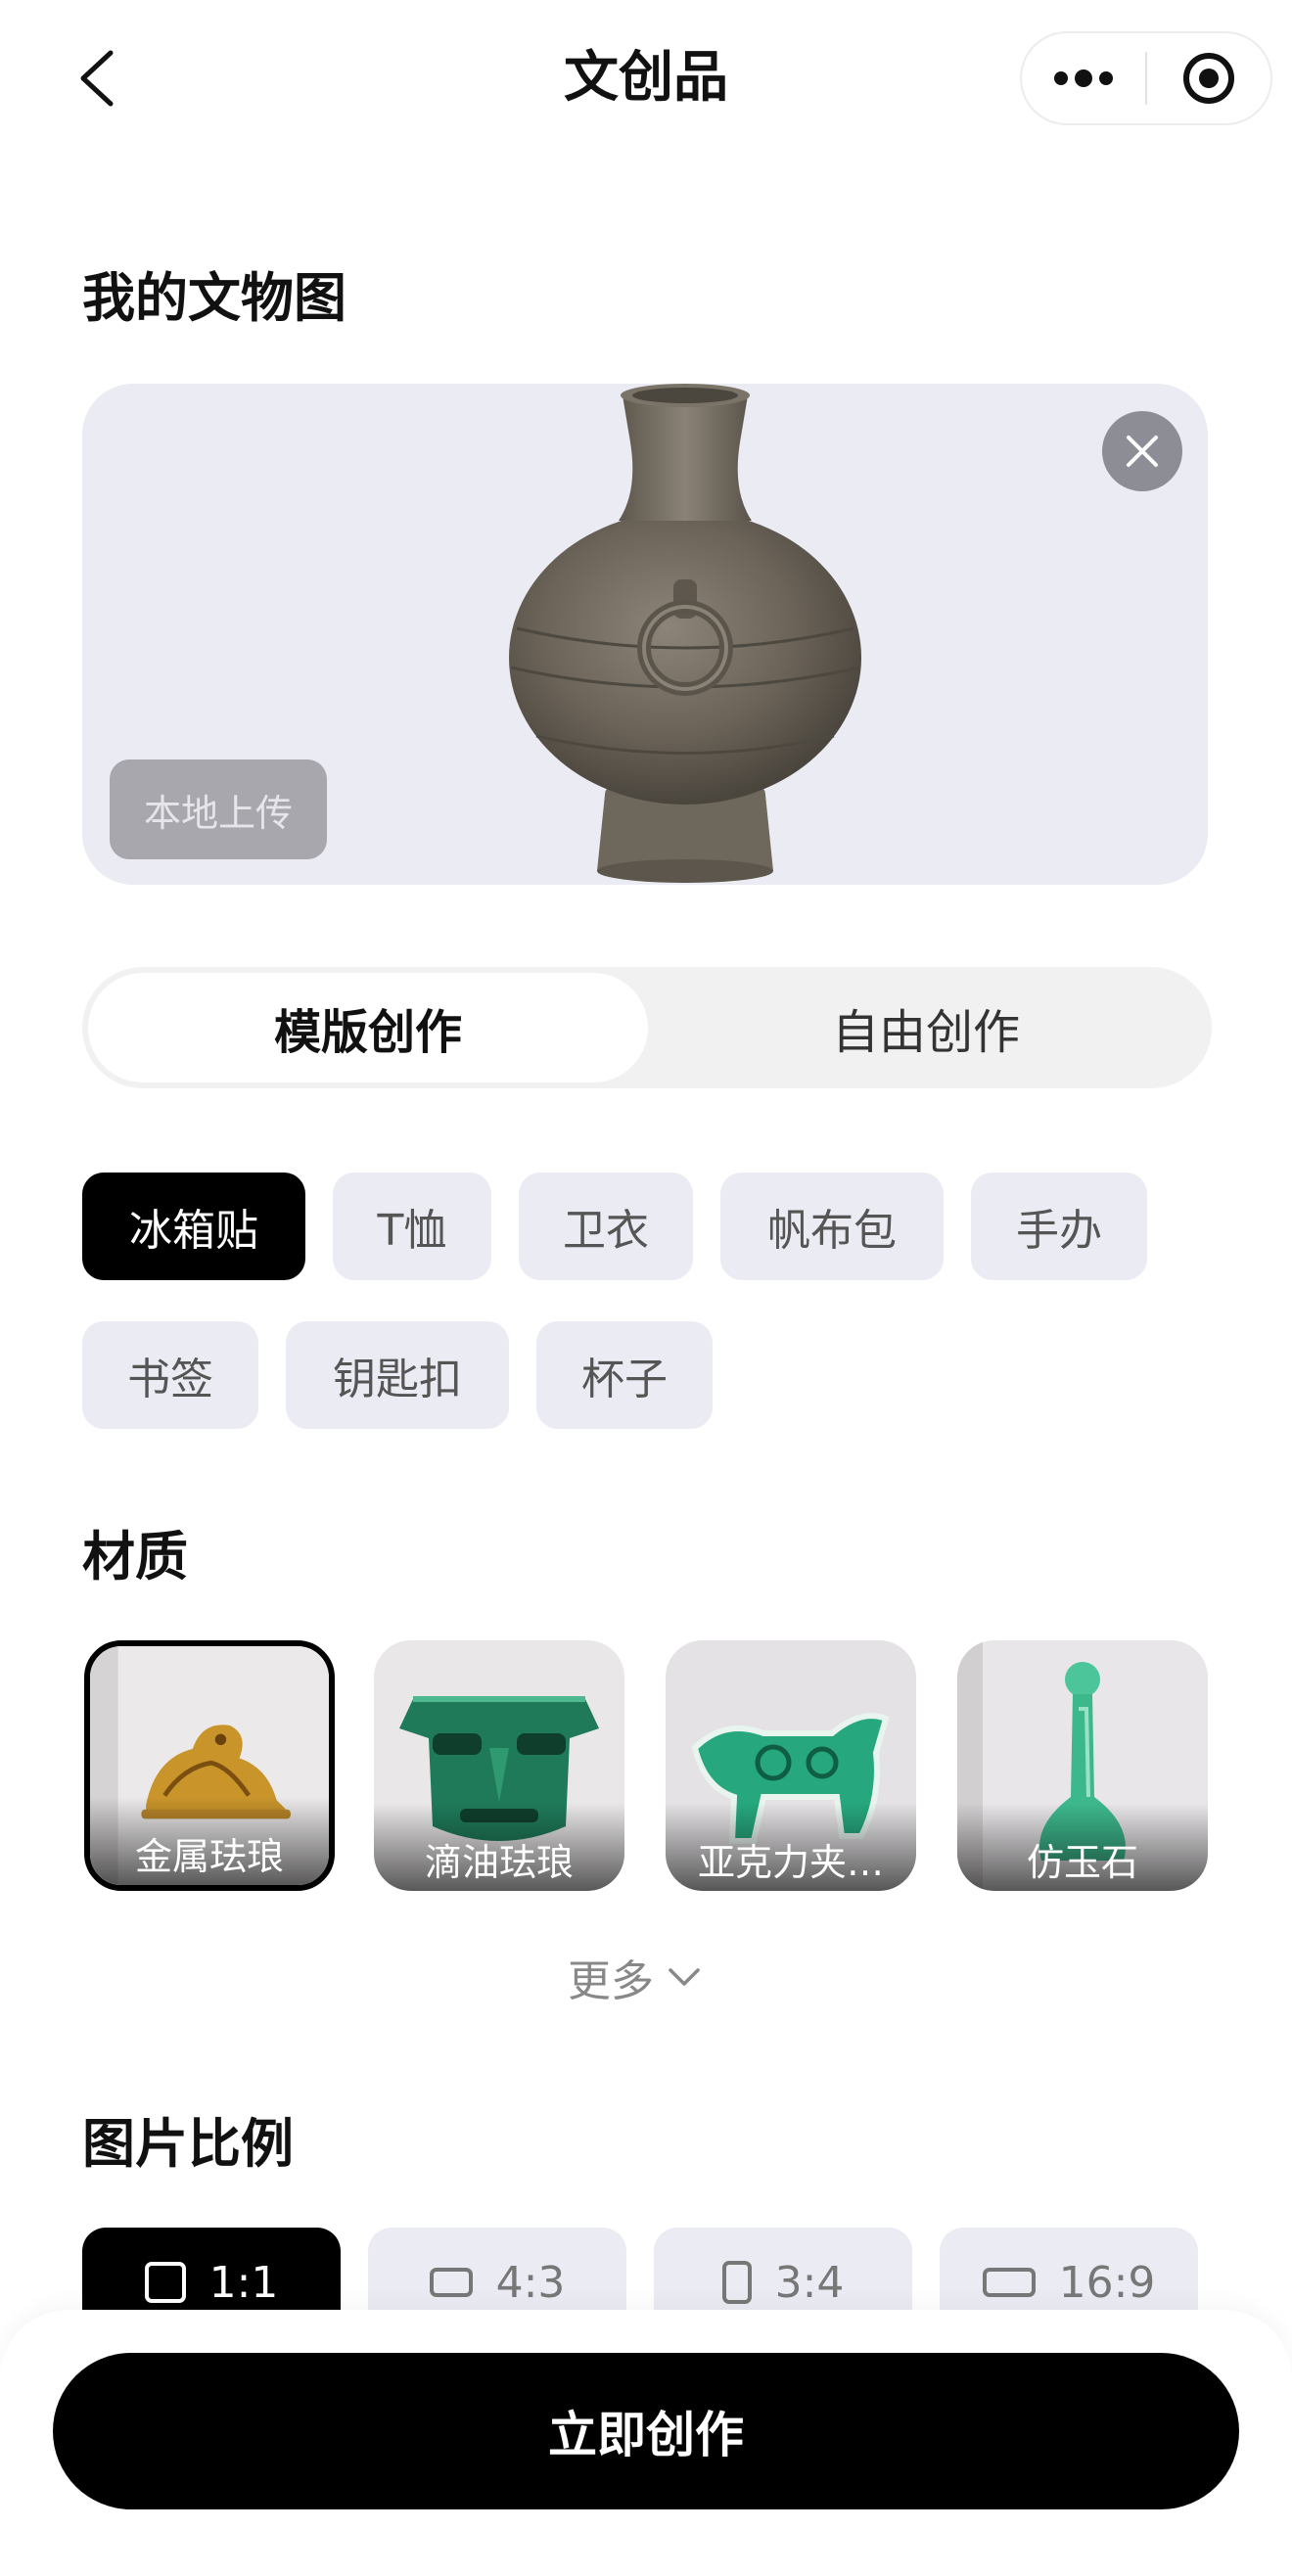 The height and width of the screenshot is (2576, 1292). Describe the element at coordinates (684, 1977) in the screenshot. I see `chevron-down-icon` at that location.